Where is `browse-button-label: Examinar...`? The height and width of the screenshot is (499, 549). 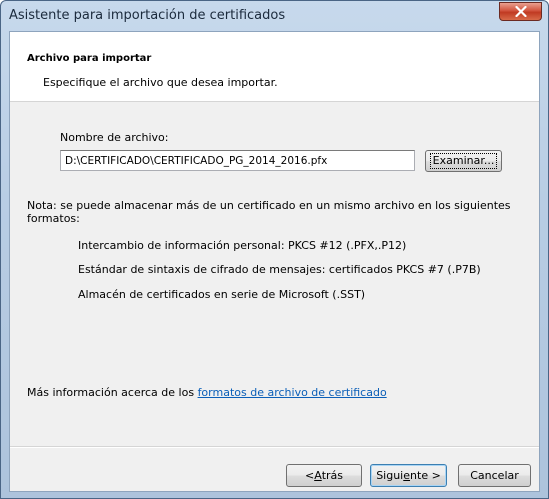 browse-button-label: Examinar... is located at coordinates (463, 161).